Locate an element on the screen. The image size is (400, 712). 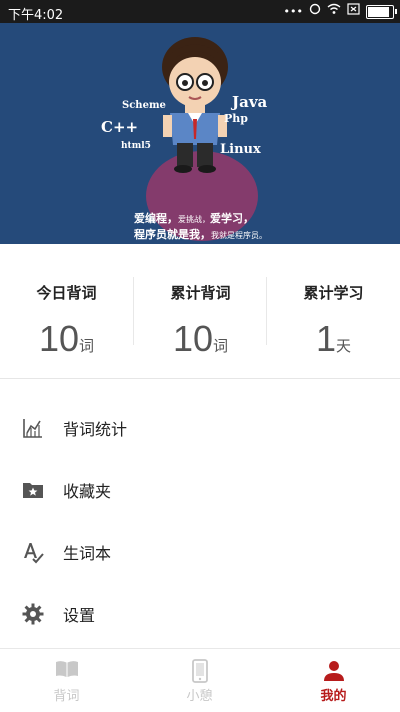
tab-mine: 我的 is located at coordinates (333, 680).